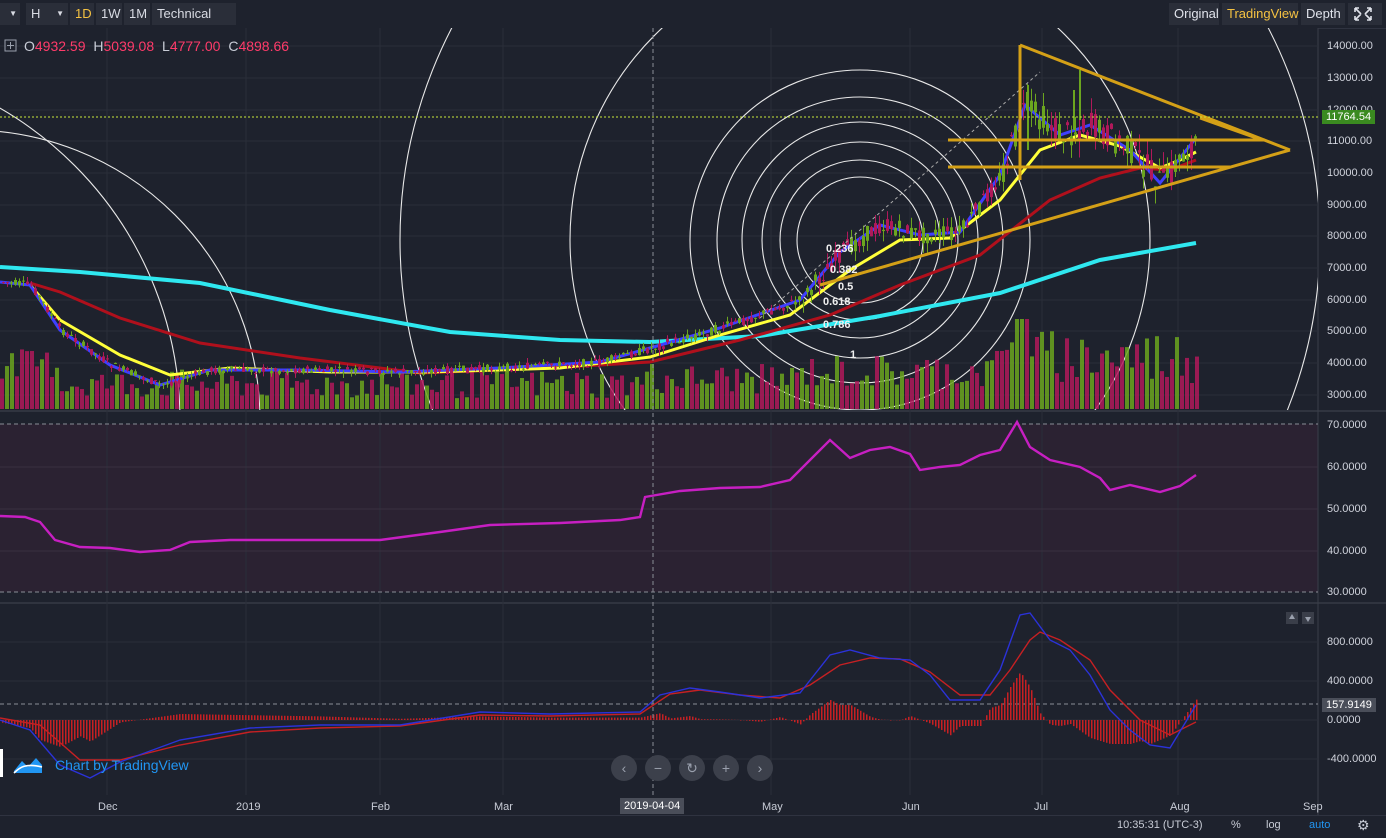  I want to click on pane-arrow-buttons, so click(1300, 618).